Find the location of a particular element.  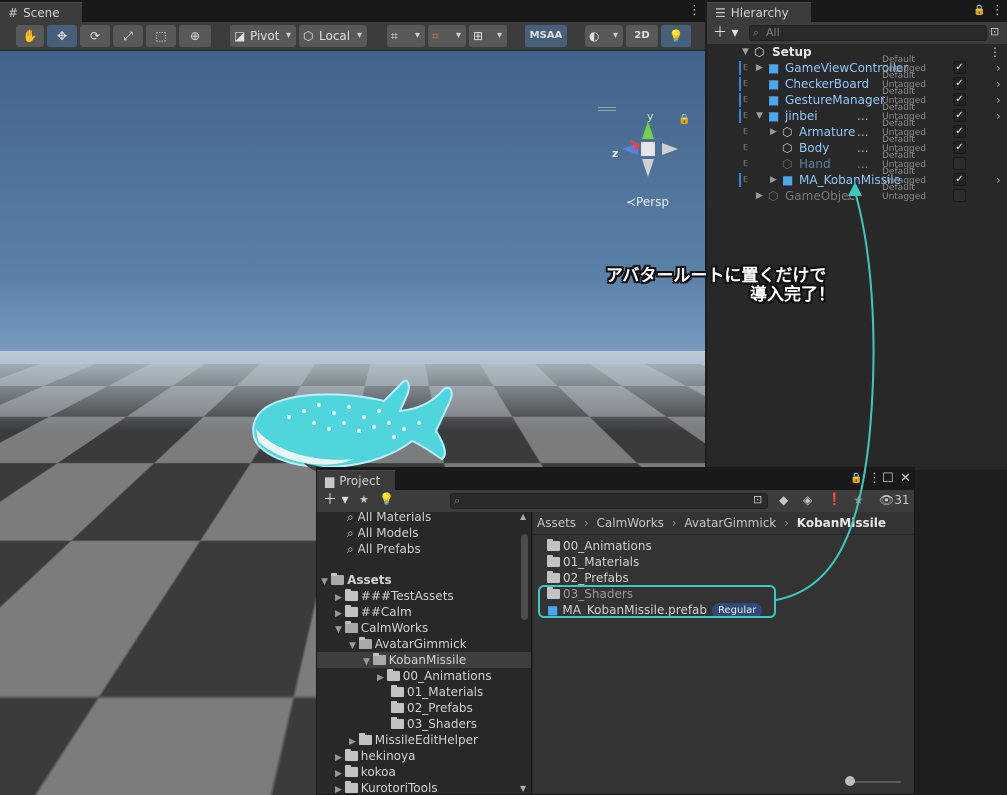

scroll-down-icon: ▼ is located at coordinates (523, 788).